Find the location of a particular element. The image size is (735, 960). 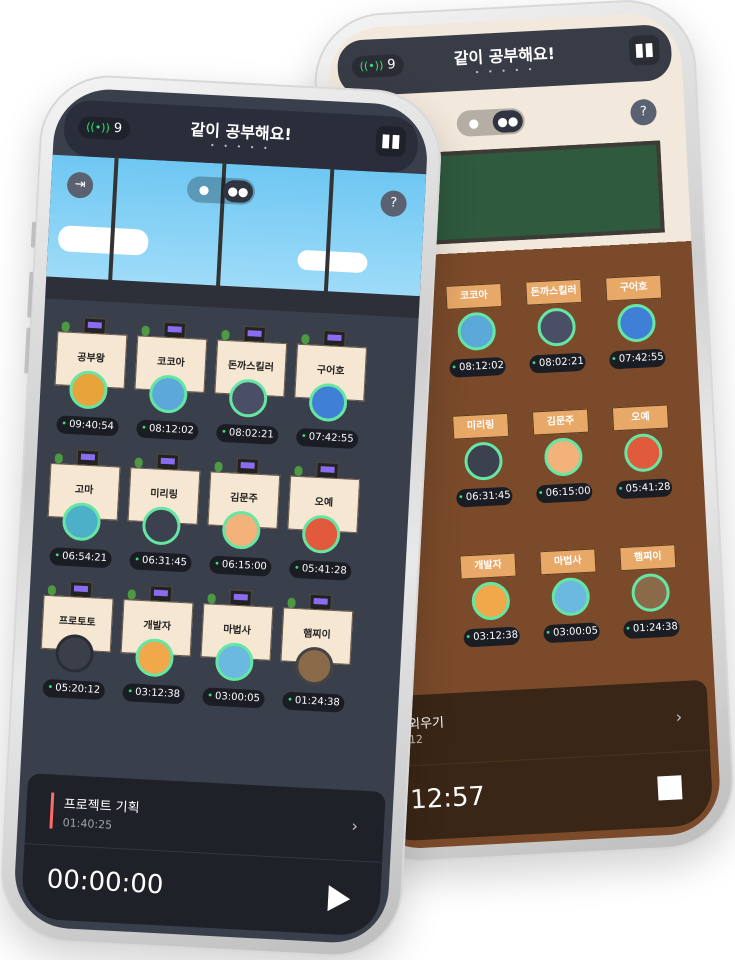

bottom-panel: 프로젝트 기획 01:40:25 › 00:00:00 is located at coordinates (203, 855).